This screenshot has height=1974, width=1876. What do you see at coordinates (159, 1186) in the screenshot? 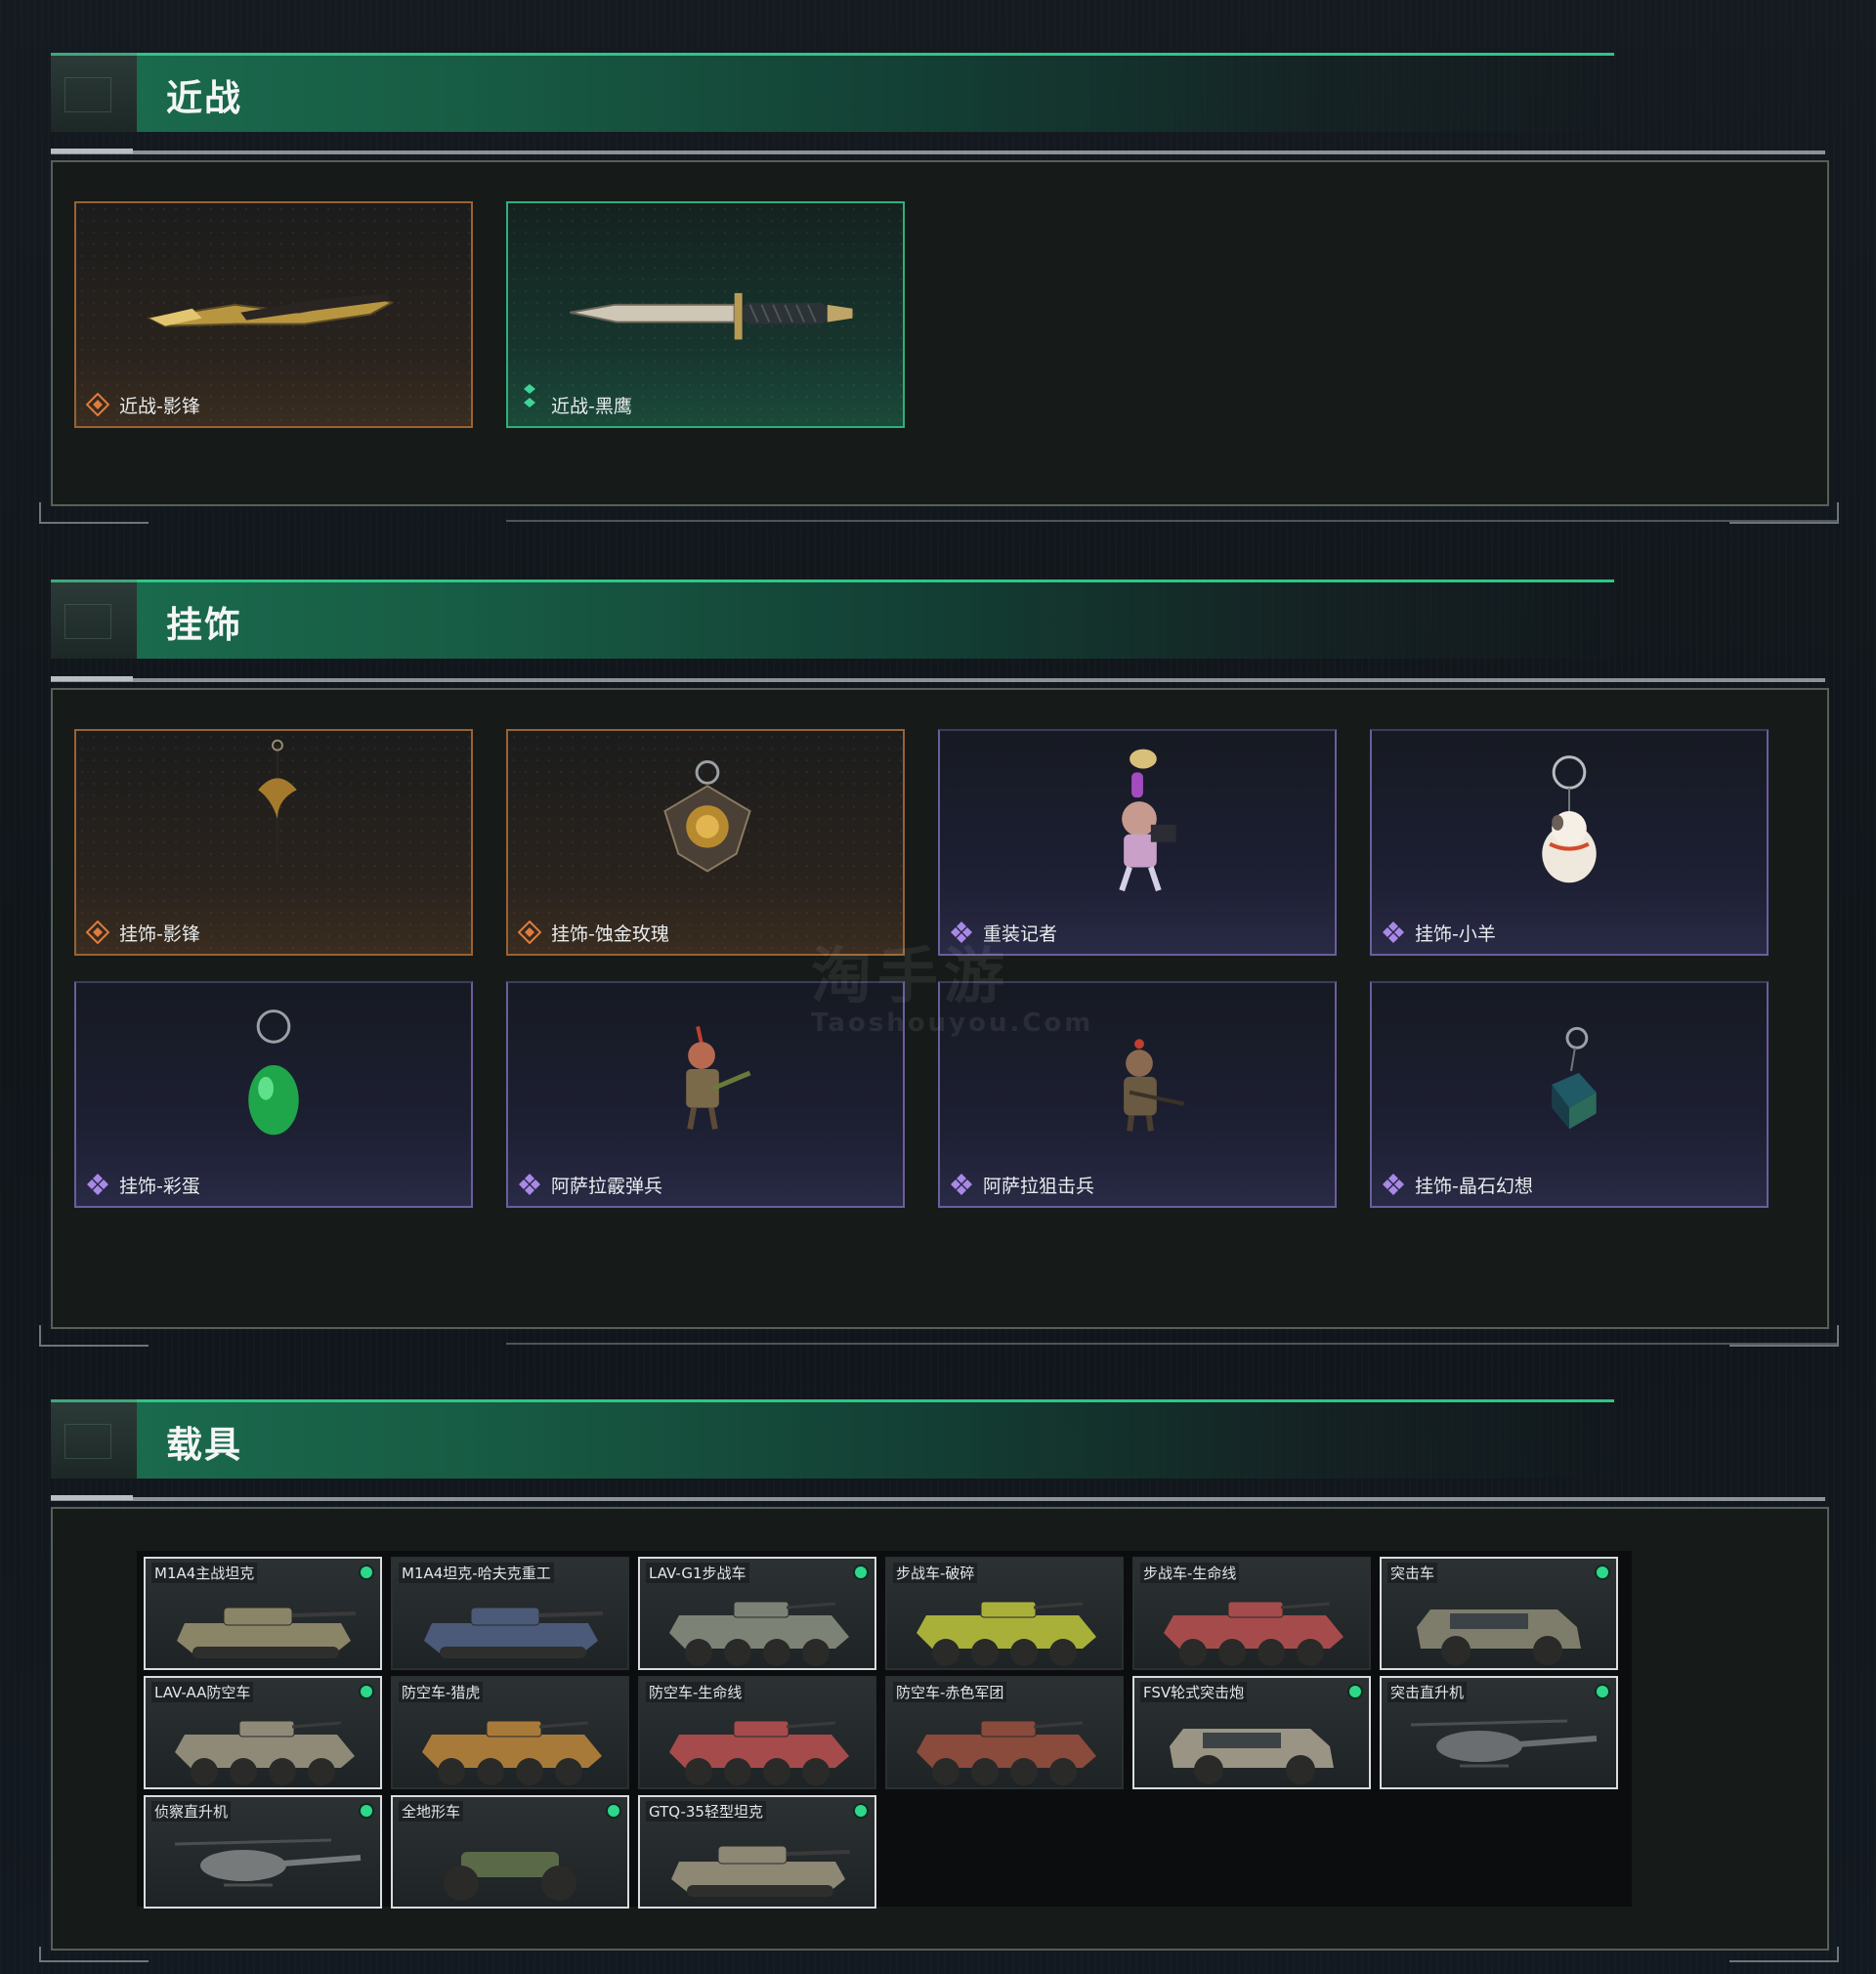
I see `charm-item-label: 挂饰-彩蛋` at bounding box center [159, 1186].